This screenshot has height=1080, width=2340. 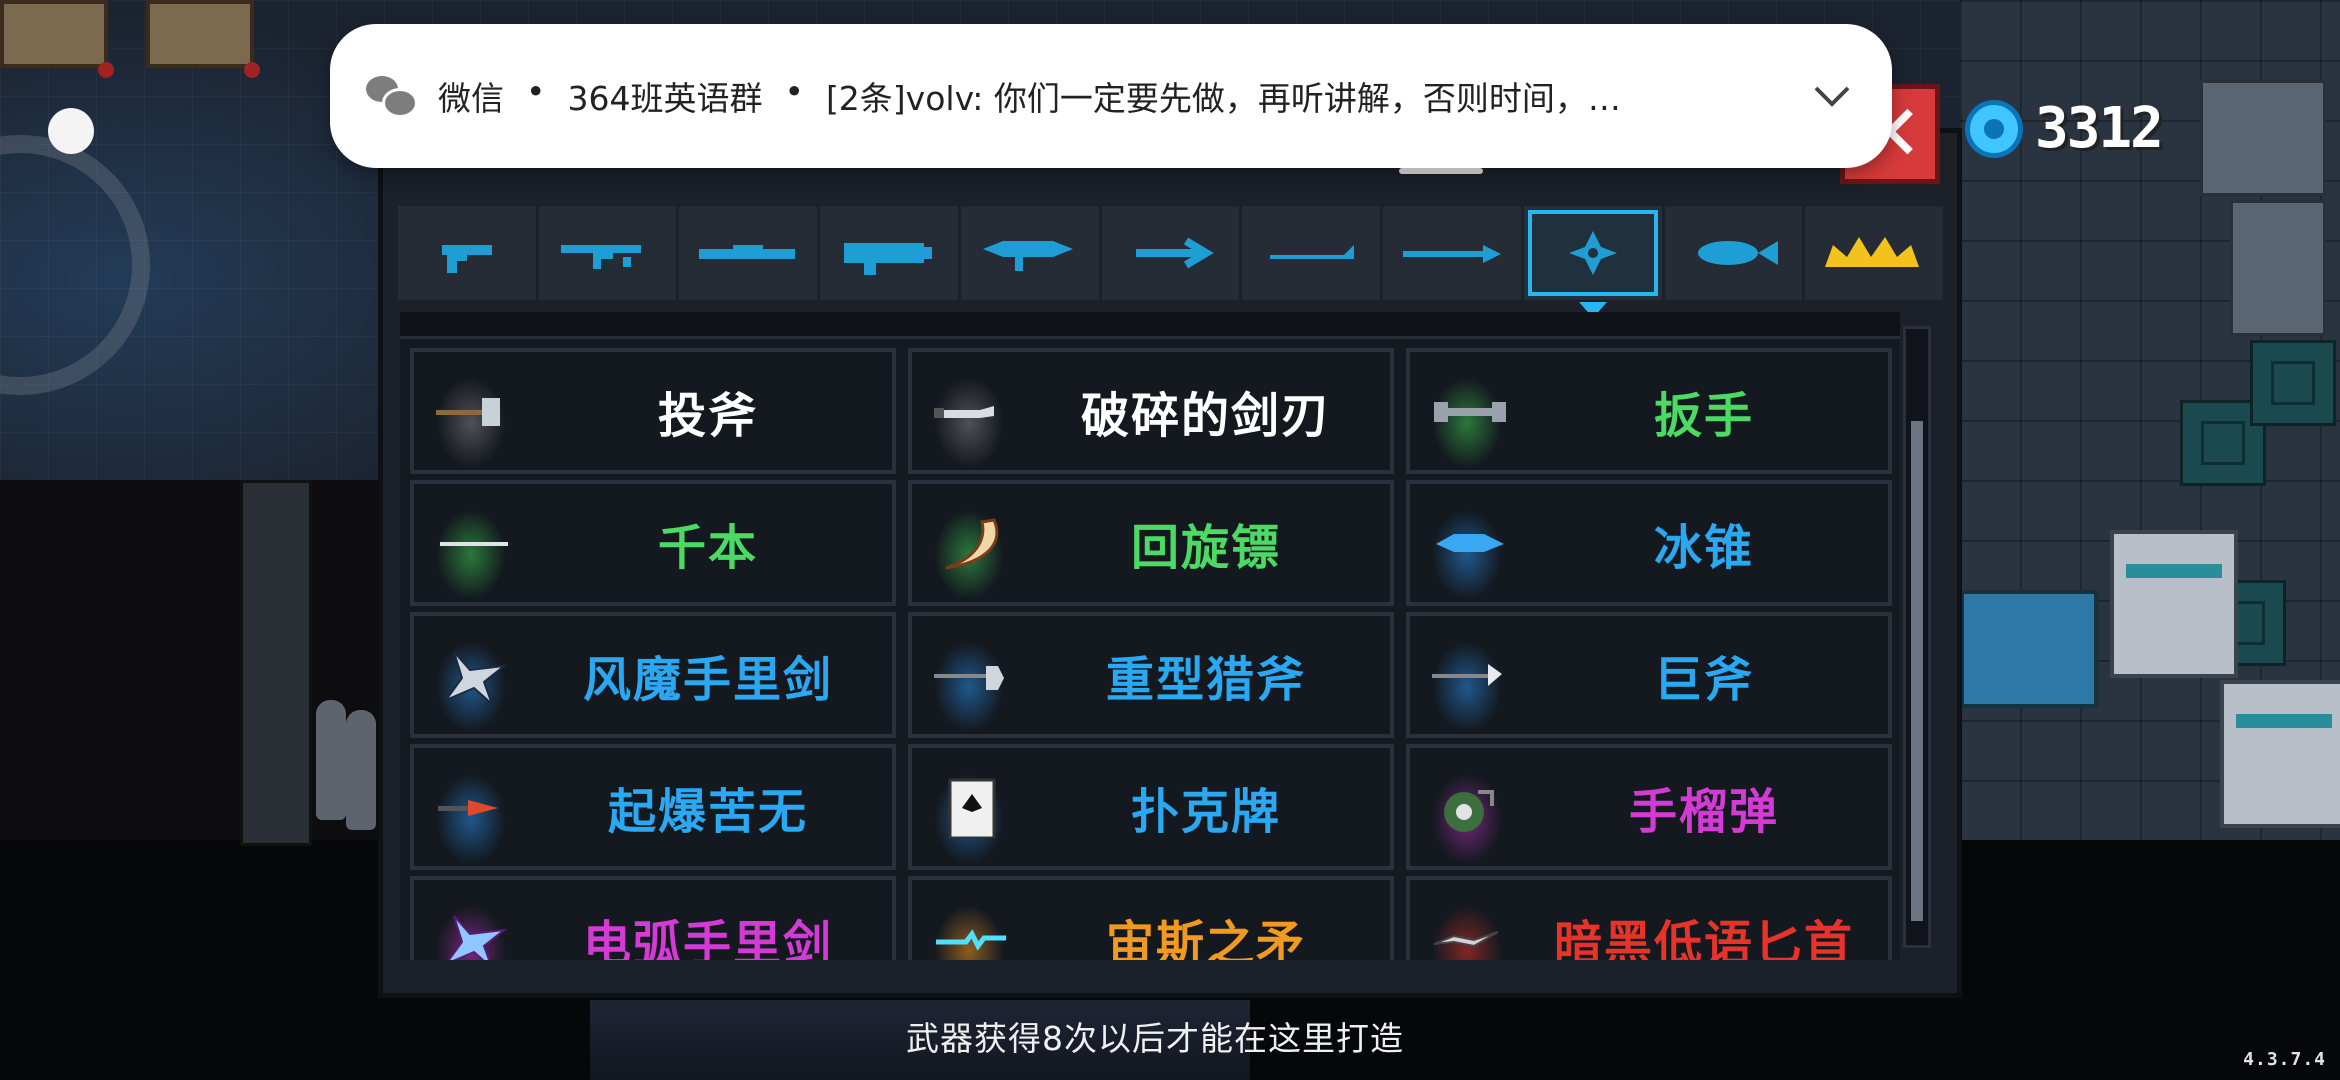 What do you see at coordinates (1174, 253) in the screenshot?
I see `bow-arrow-icon` at bounding box center [1174, 253].